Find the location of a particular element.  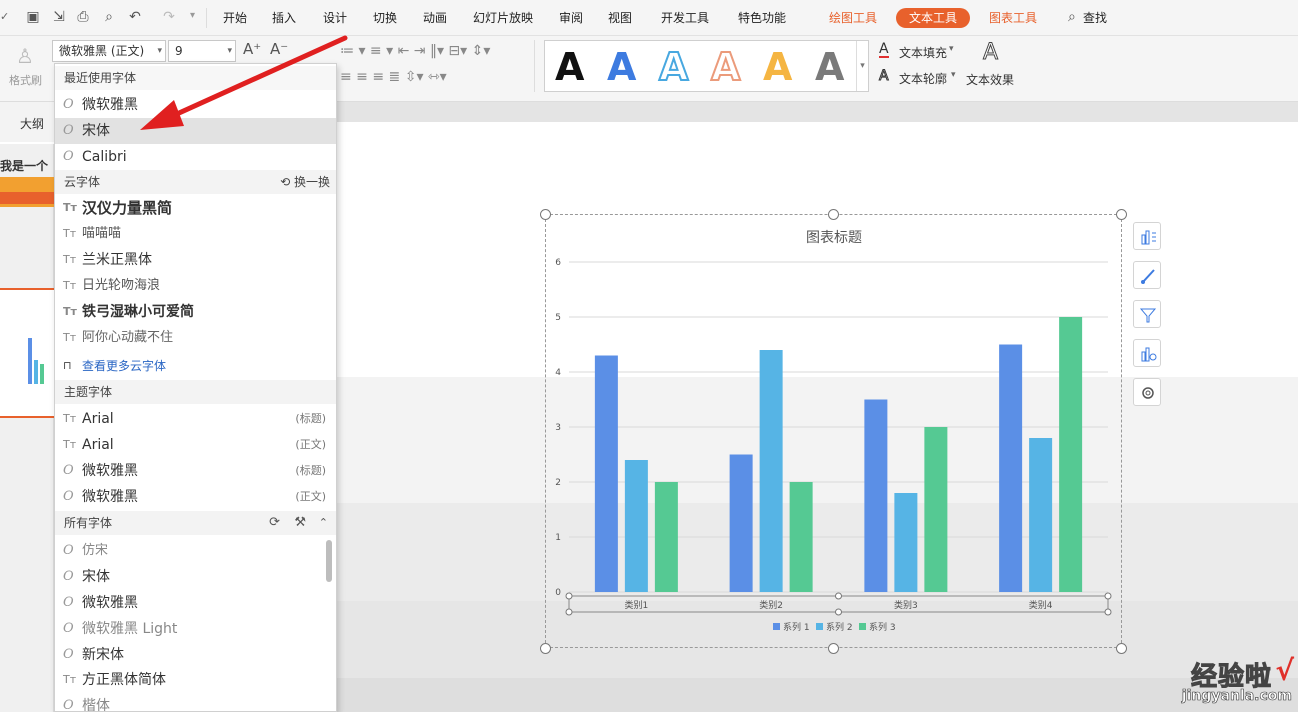

menu-transition: 切换 is located at coordinates (385, 18).